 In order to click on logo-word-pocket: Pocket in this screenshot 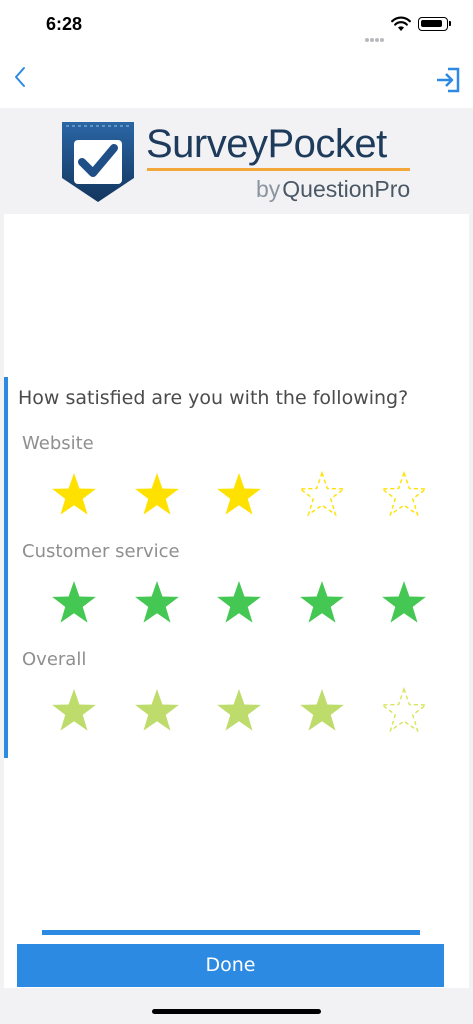, I will do `click(327, 144)`.